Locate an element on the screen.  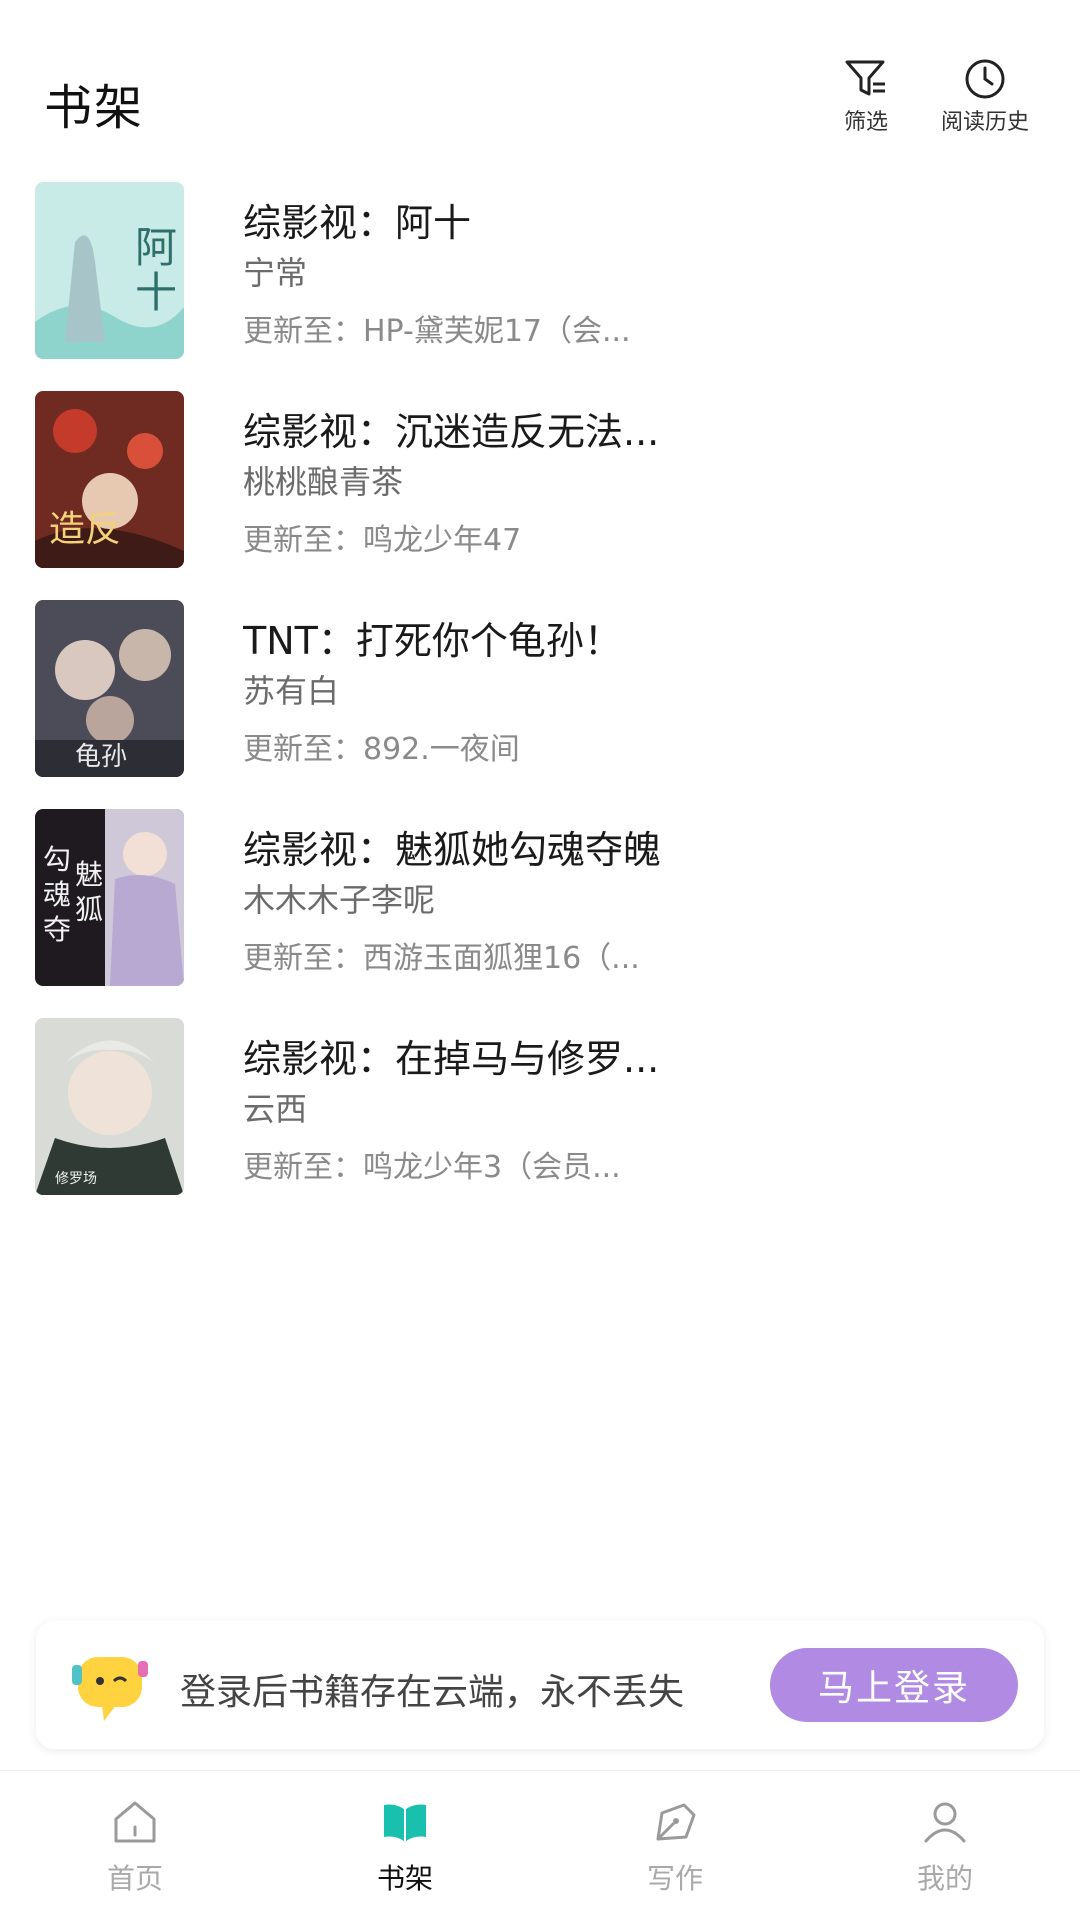
tab-label: 首页 is located at coordinates (134, 1878).